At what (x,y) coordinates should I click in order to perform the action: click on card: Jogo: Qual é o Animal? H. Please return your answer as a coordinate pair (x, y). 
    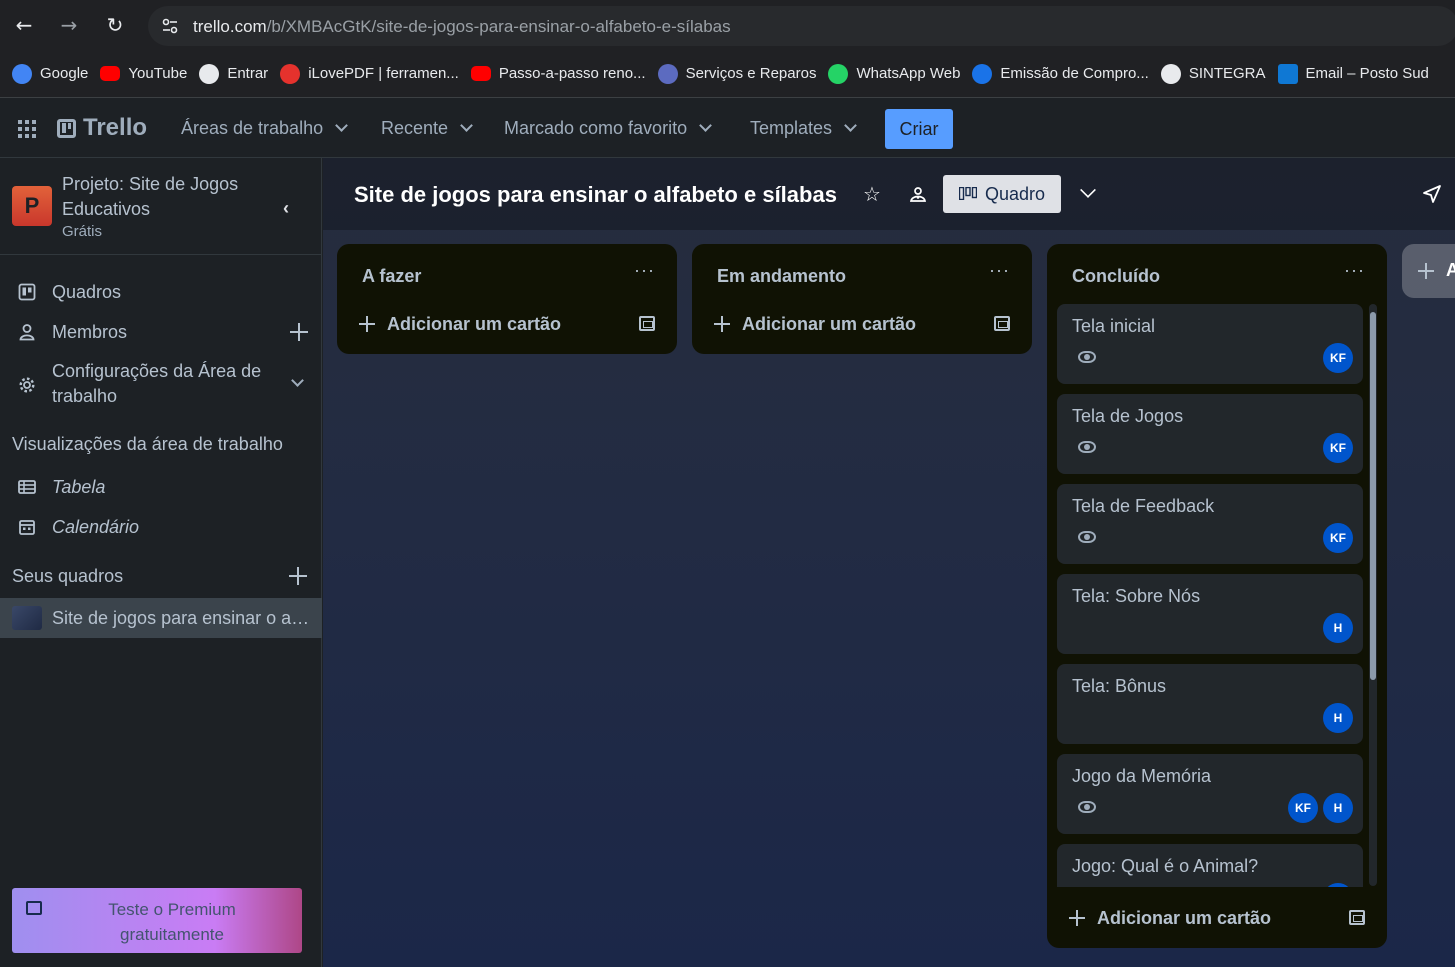
    Looking at the image, I should click on (1210, 865).